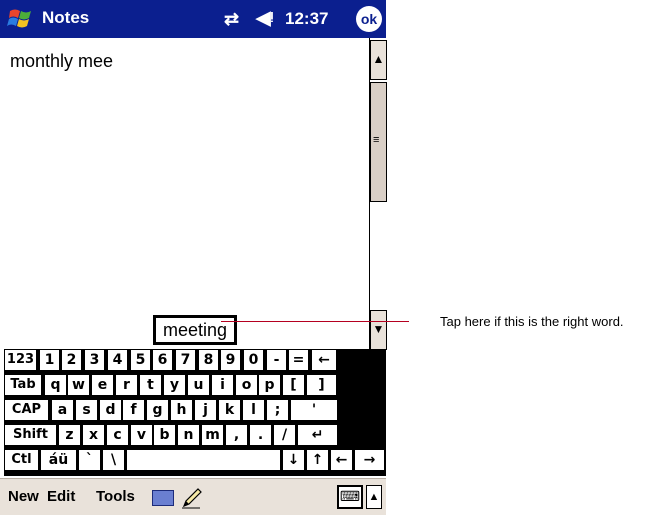  What do you see at coordinates (93, 435) in the screenshot?
I see `key: x` at bounding box center [93, 435].